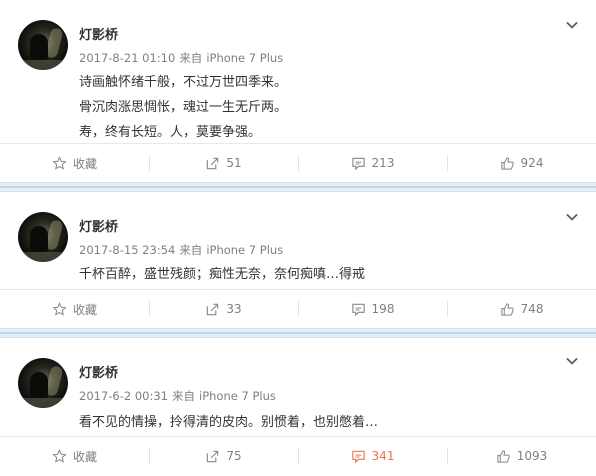 The image size is (596, 476). I want to click on post-date: 2017-8-21 01:10, so click(127, 58).